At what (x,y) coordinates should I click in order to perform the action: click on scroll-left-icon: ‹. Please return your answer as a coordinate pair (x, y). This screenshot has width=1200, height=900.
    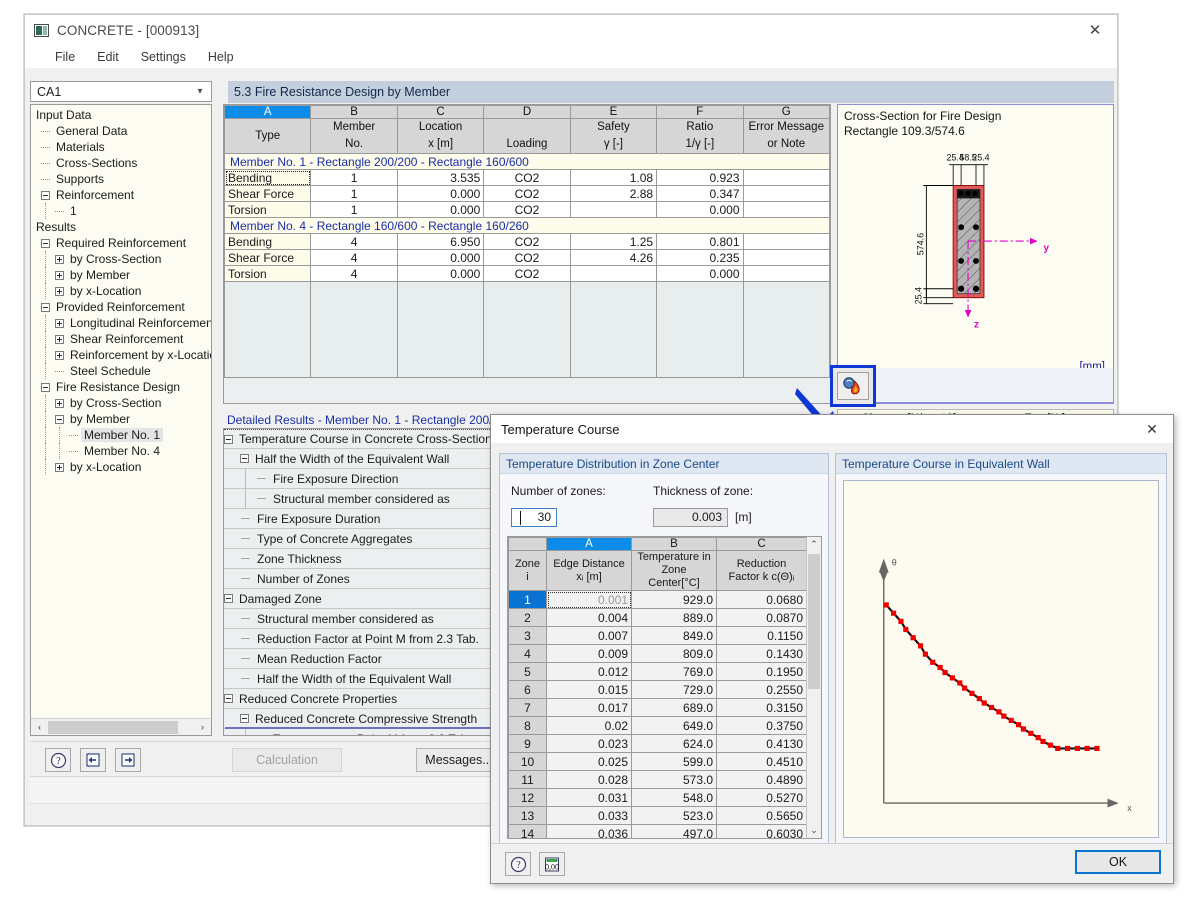
    Looking at the image, I should click on (39, 727).